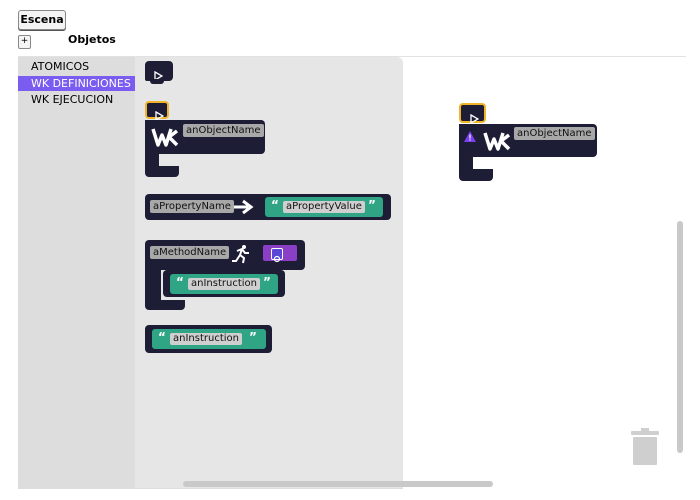  I want to click on property-value-string-block: “ aPropertyValue ”, so click(324, 207).